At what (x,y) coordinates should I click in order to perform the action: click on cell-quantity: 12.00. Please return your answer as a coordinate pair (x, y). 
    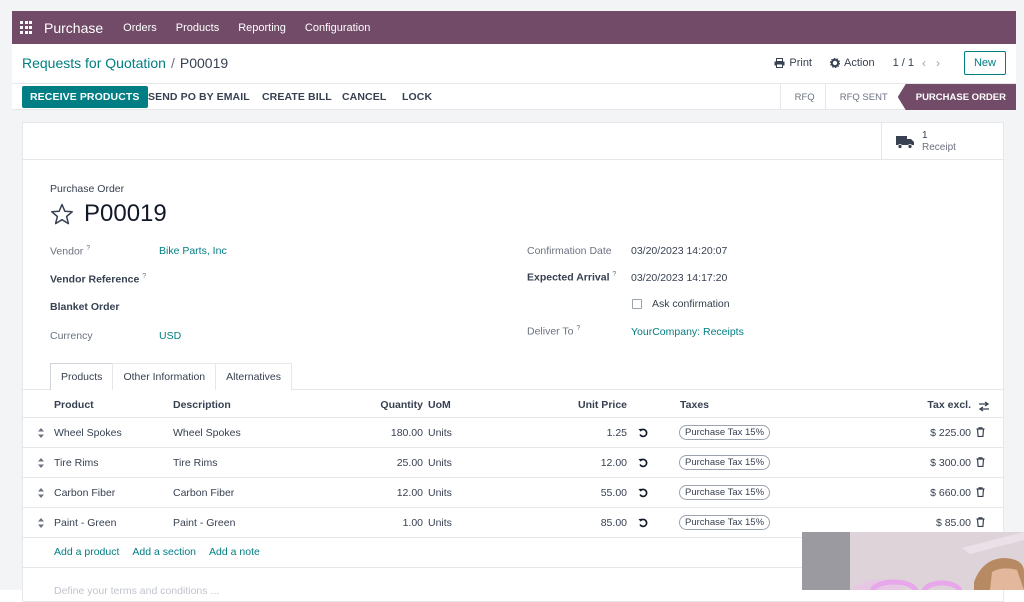
    Looking at the image, I should click on (393, 493).